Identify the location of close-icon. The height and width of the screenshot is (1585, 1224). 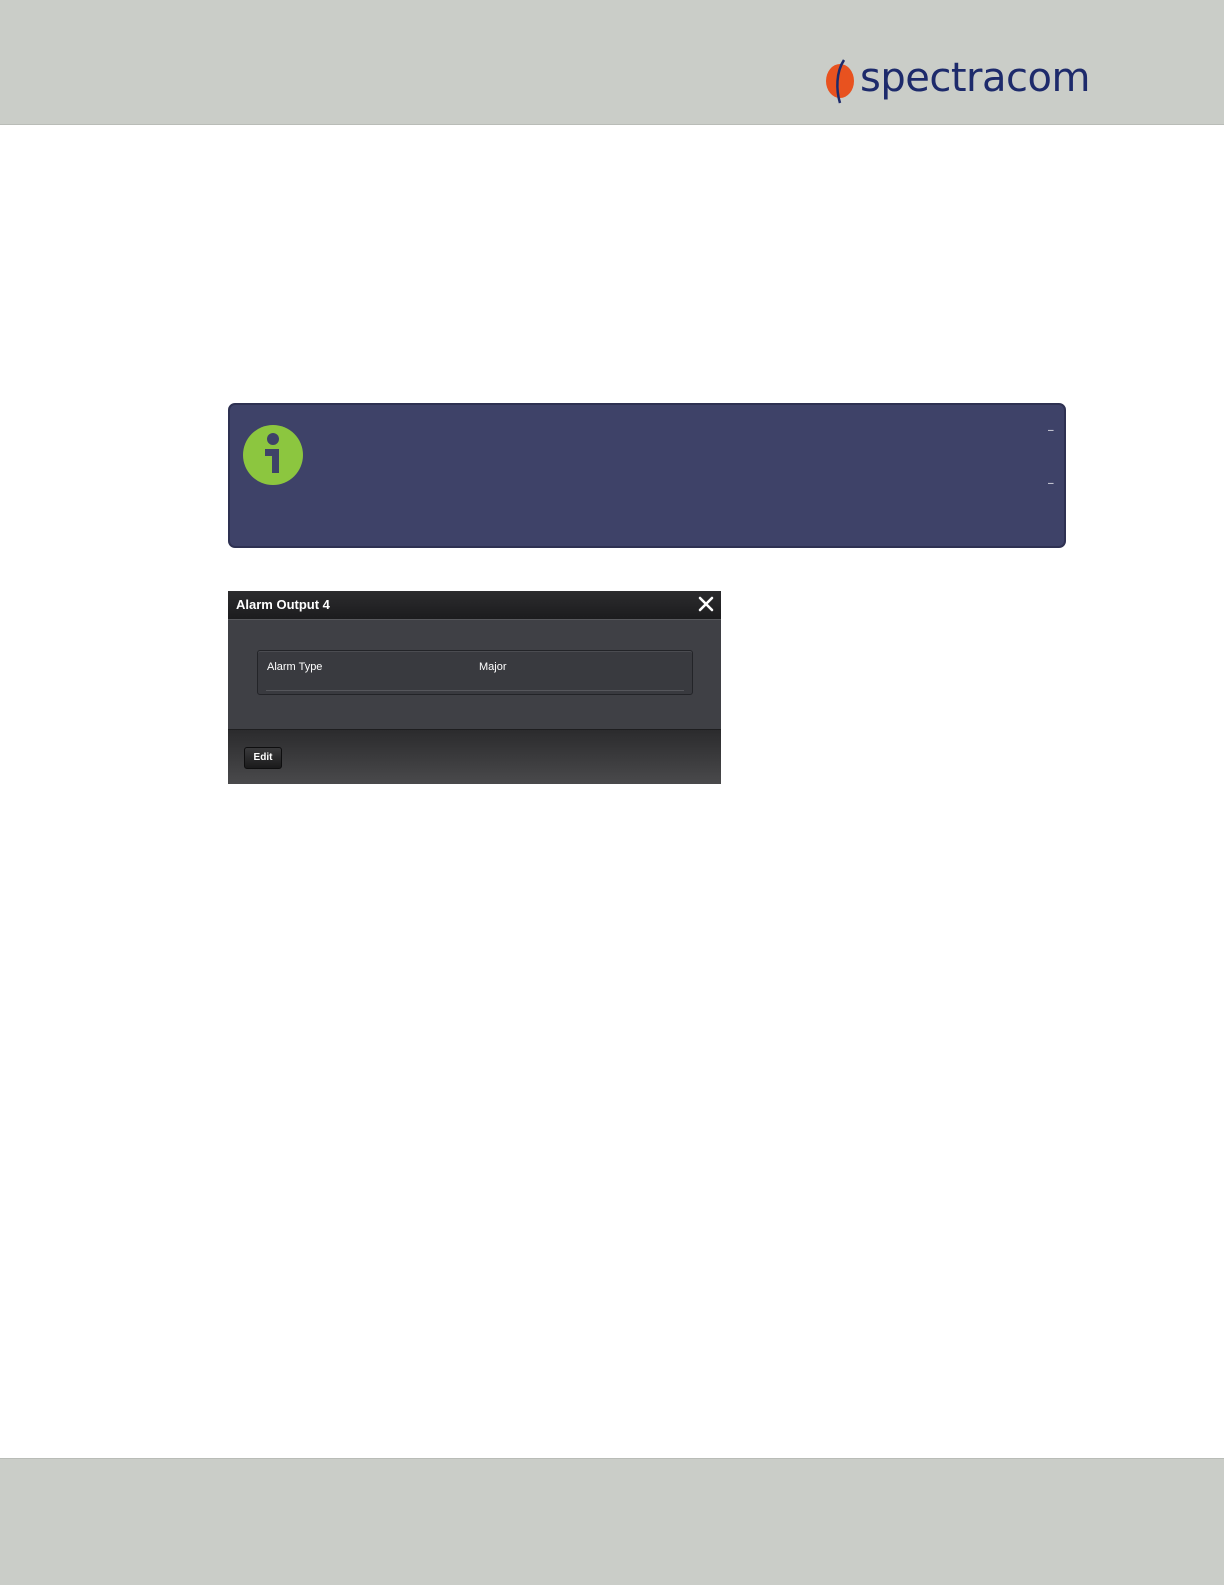
(706, 604).